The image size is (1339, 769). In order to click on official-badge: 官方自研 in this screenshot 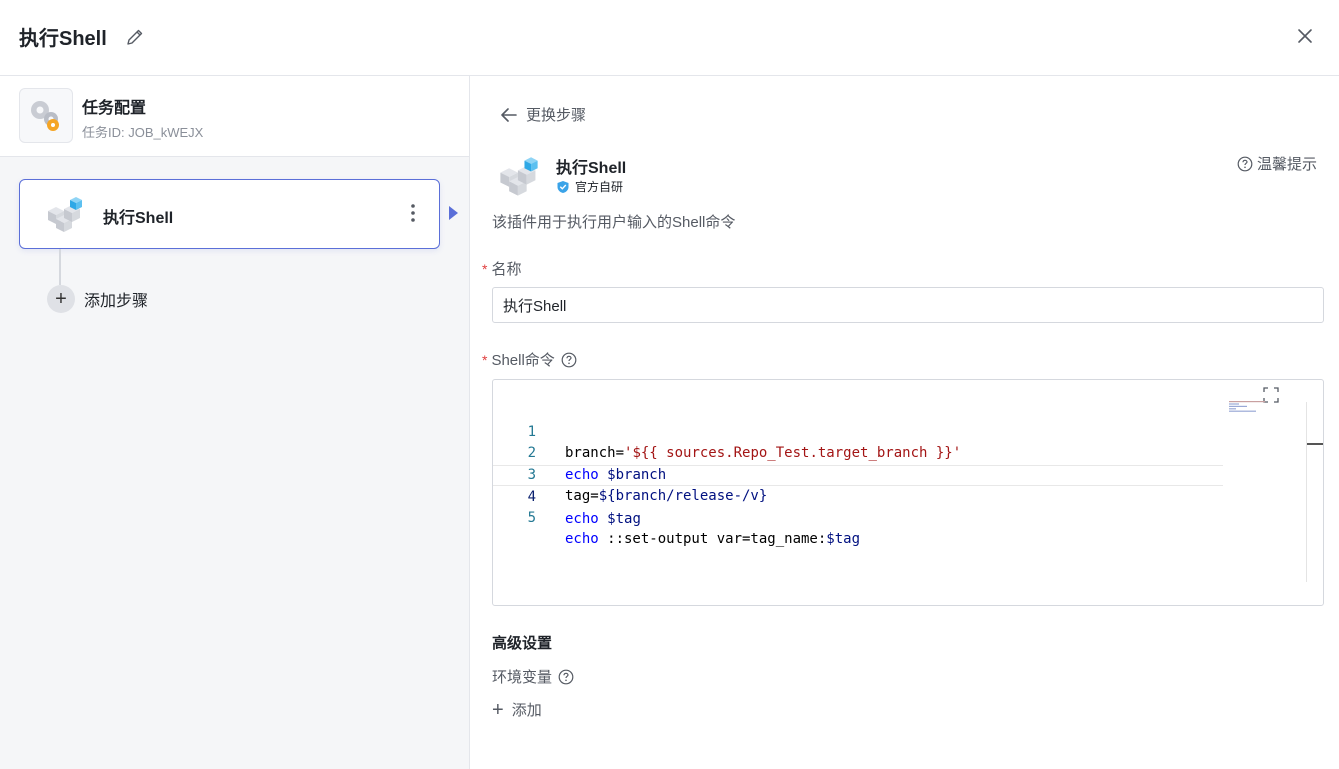, I will do `click(589, 186)`.